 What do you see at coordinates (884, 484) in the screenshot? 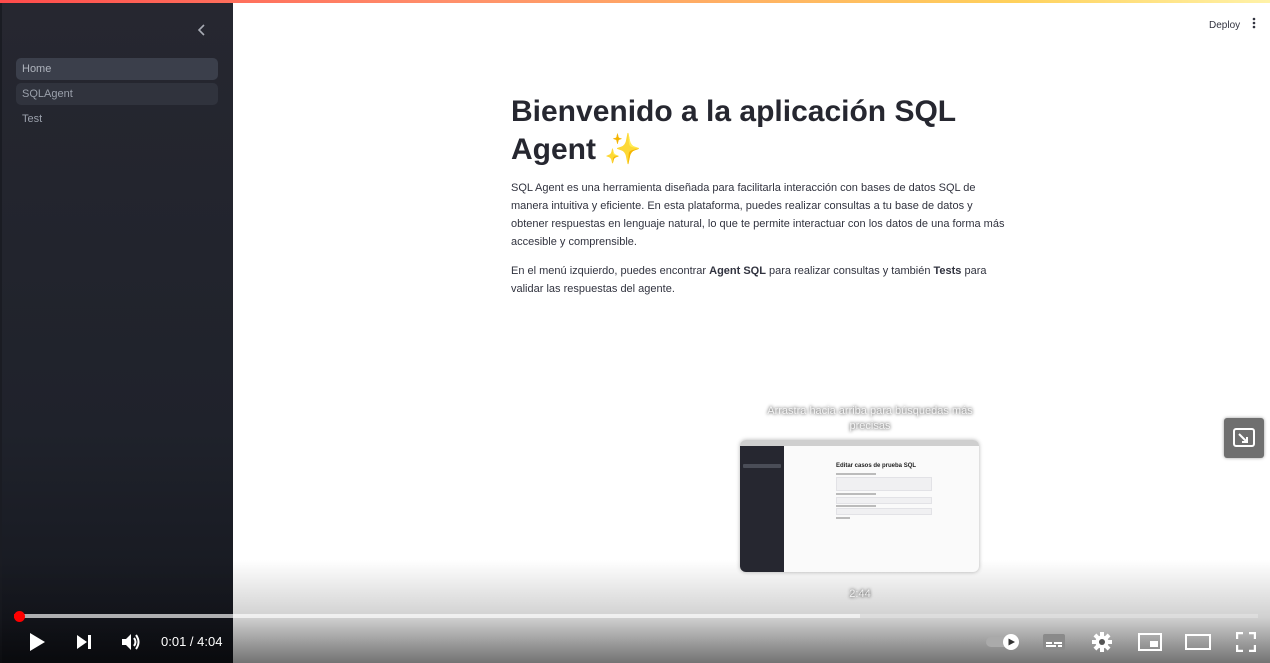
I see `preview-textarea` at bounding box center [884, 484].